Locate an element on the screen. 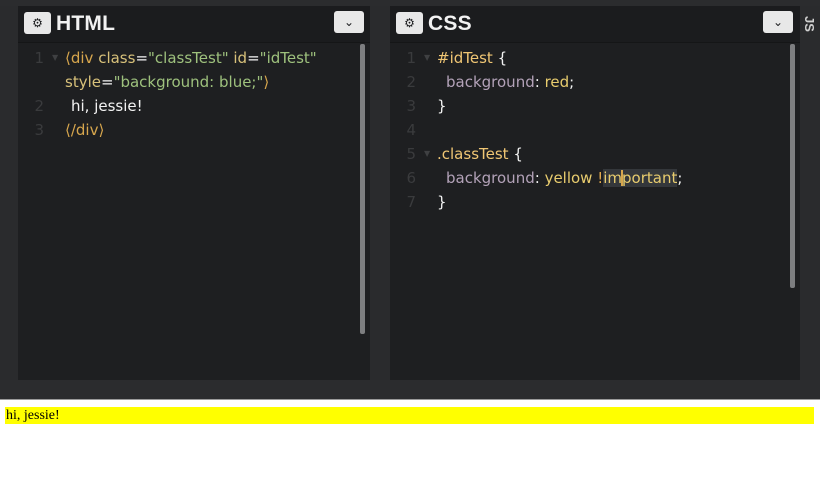 The height and width of the screenshot is (499, 820). code-line: 6 background: yellow !important; is located at coordinates (595, 178).